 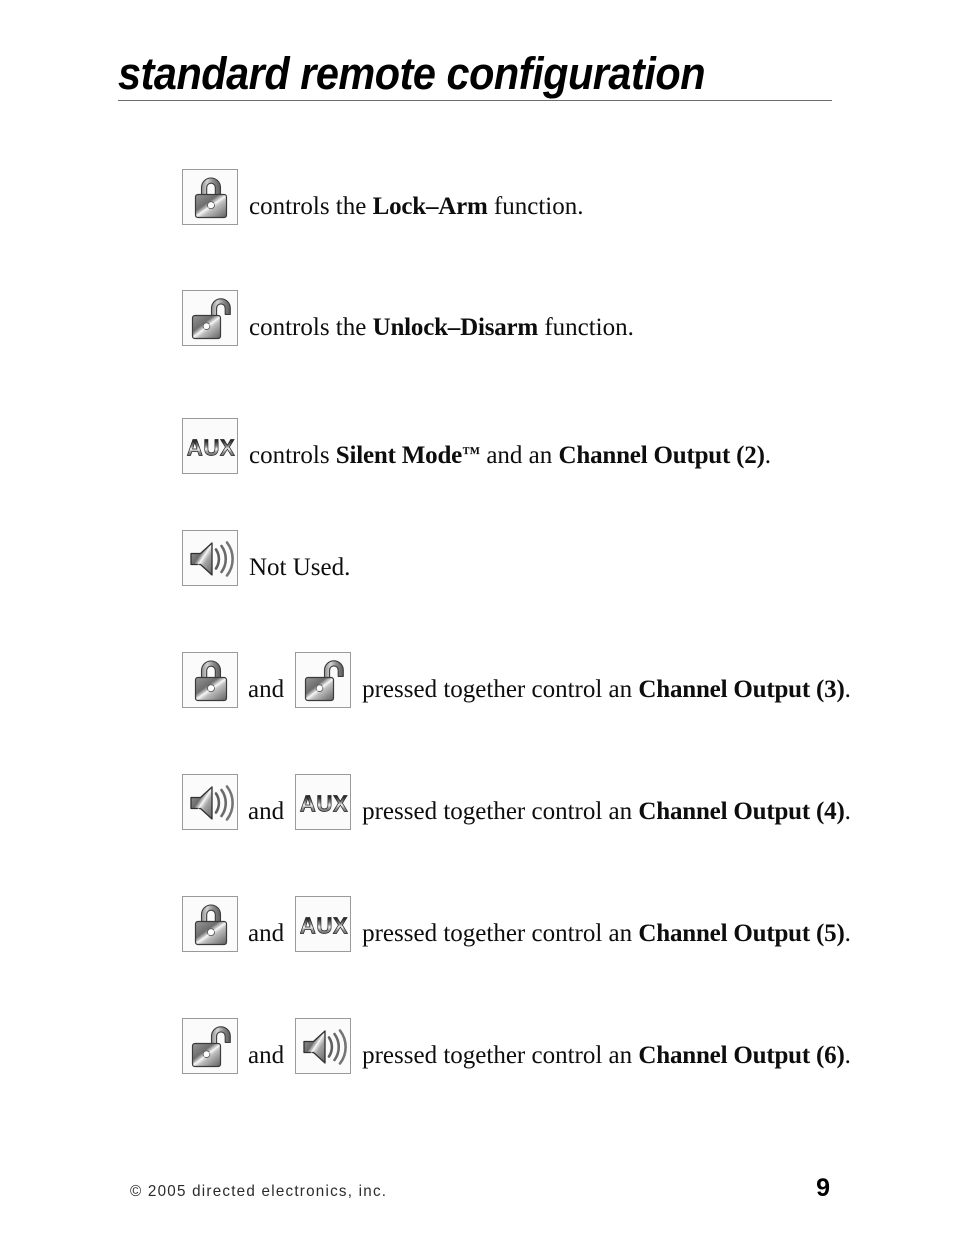 I want to click on config-row-unlock-disarm: controls the Unlock–Disarm function., so click(x=408, y=317).